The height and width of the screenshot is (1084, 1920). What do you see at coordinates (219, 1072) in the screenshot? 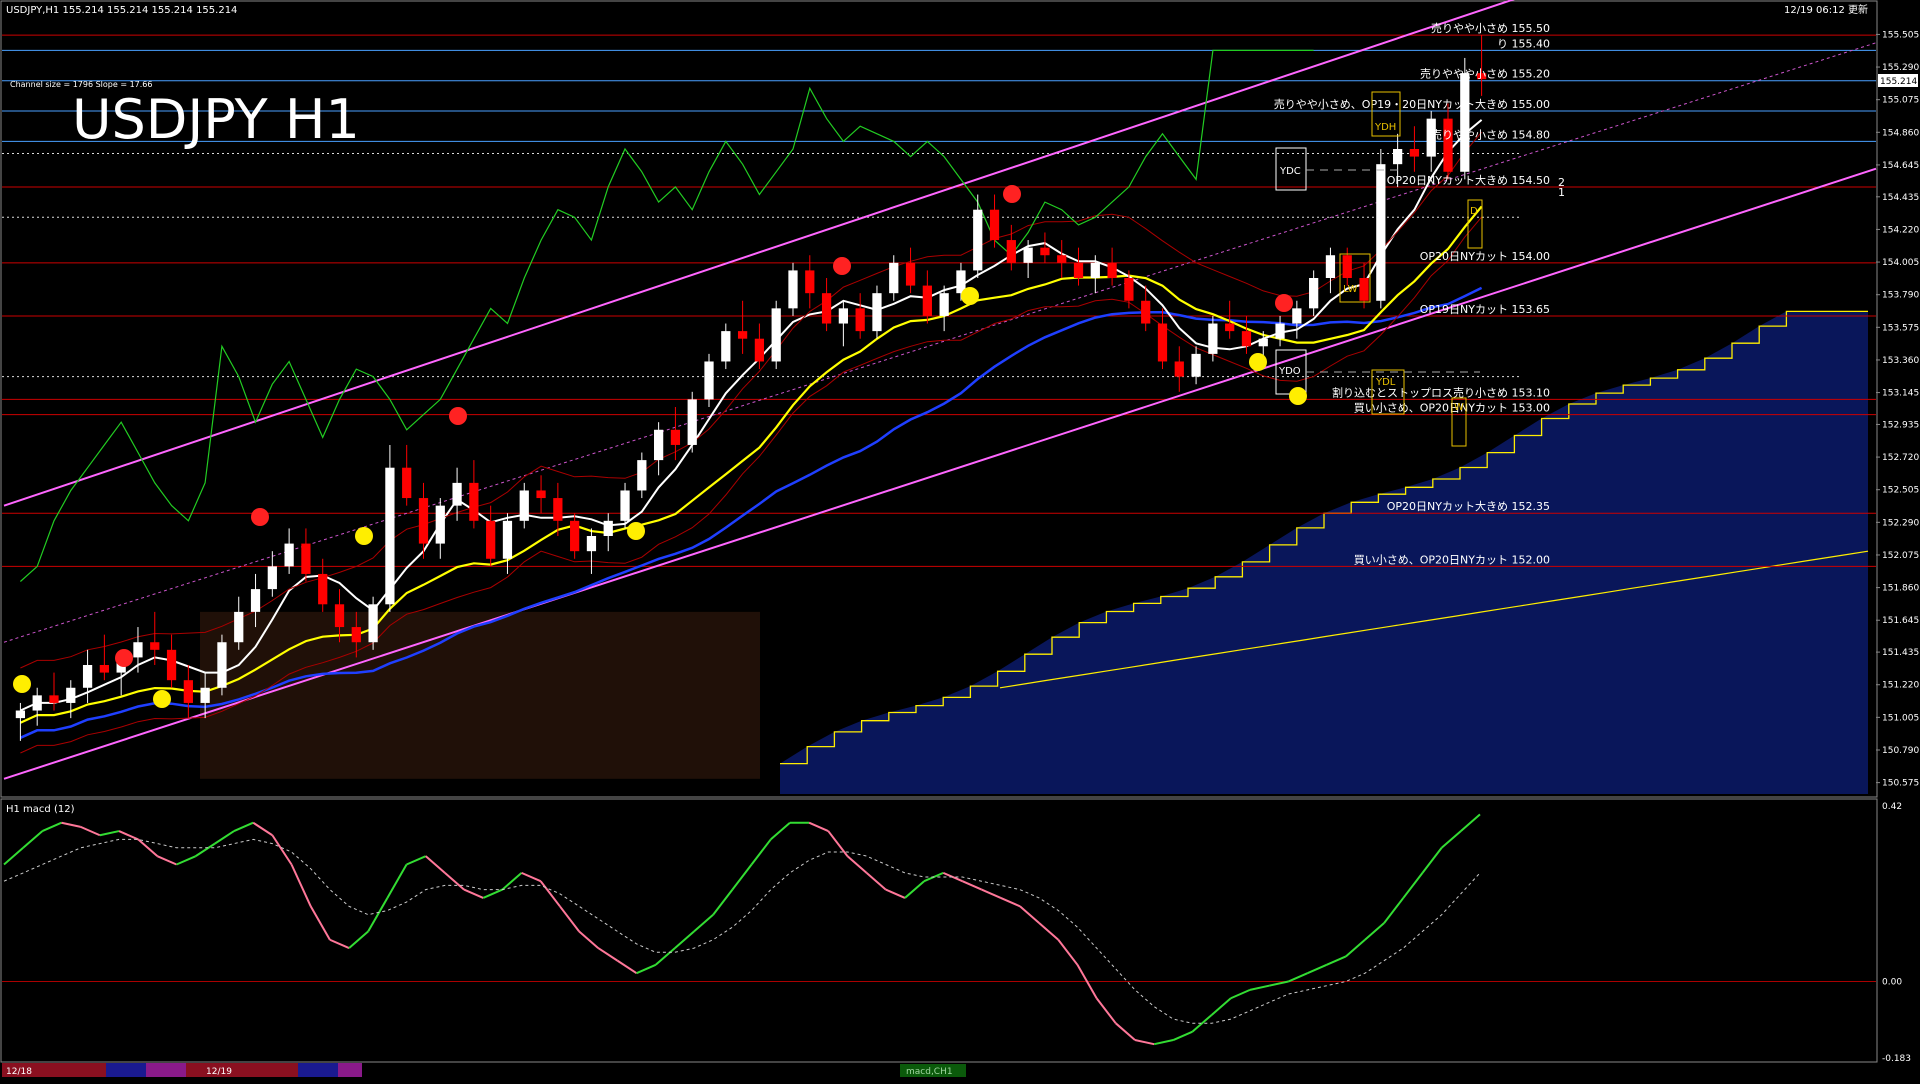
I see `time-label-1219: 12/19` at bounding box center [219, 1072].